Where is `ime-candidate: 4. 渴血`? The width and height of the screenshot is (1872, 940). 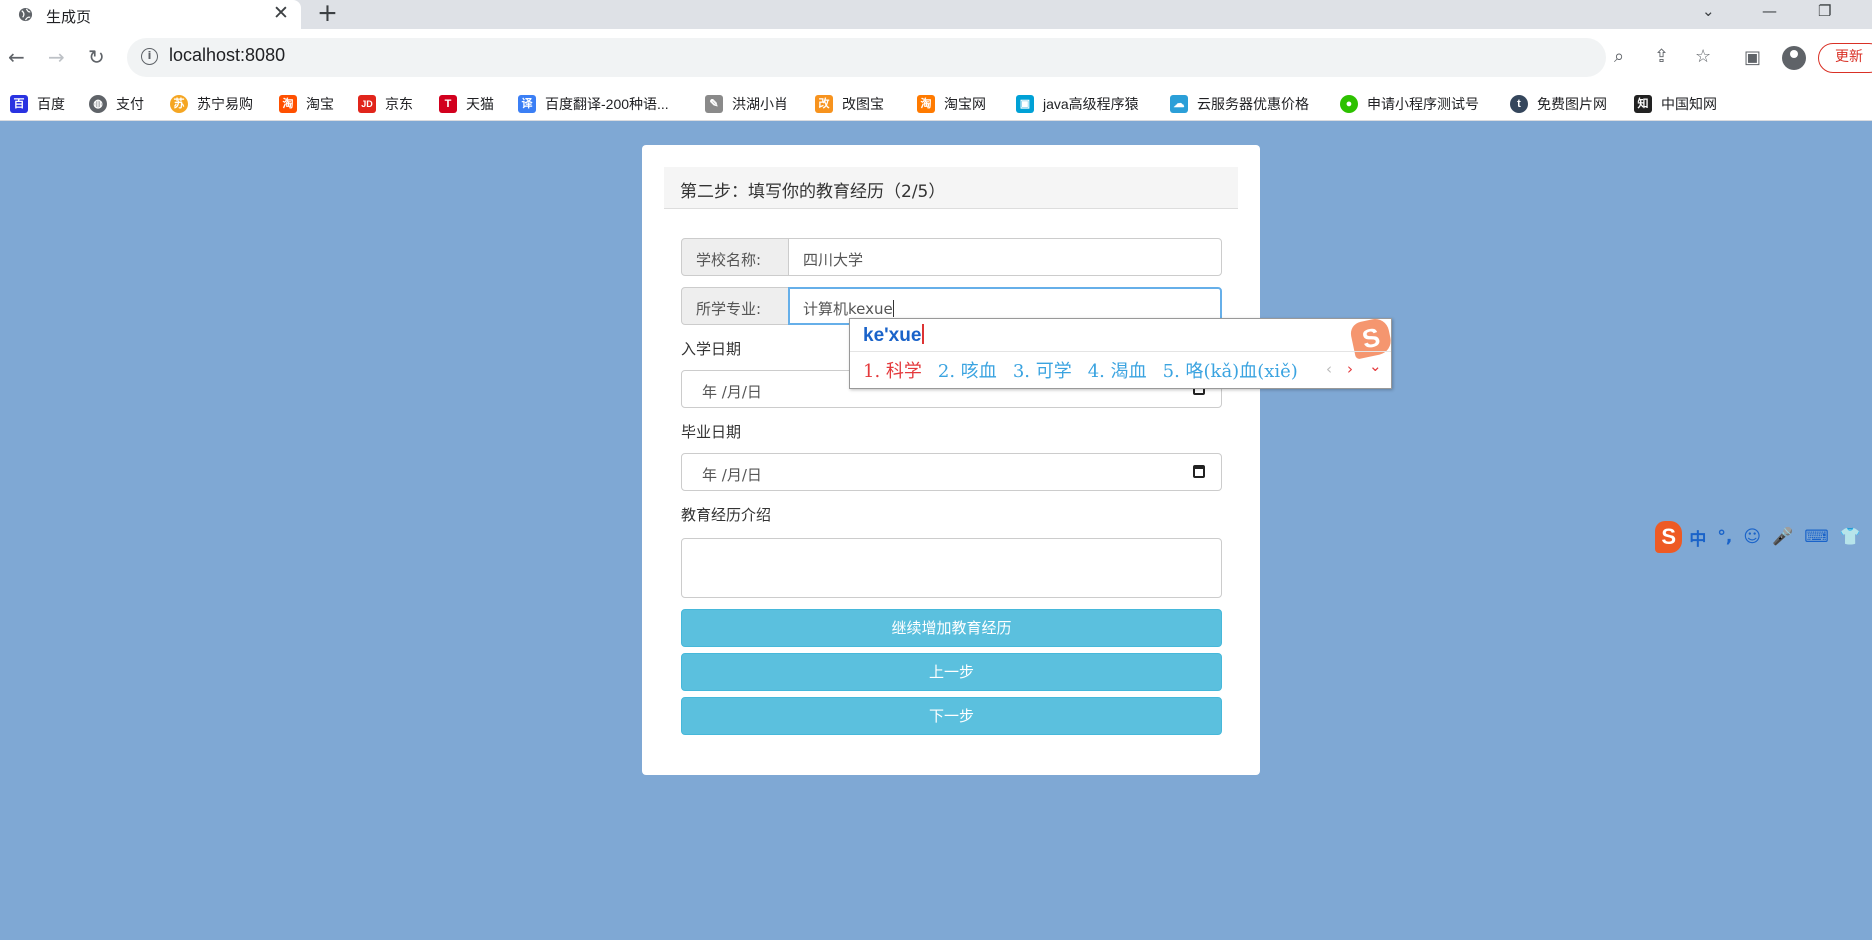 ime-candidate: 4. 渴血 is located at coordinates (1117, 370).